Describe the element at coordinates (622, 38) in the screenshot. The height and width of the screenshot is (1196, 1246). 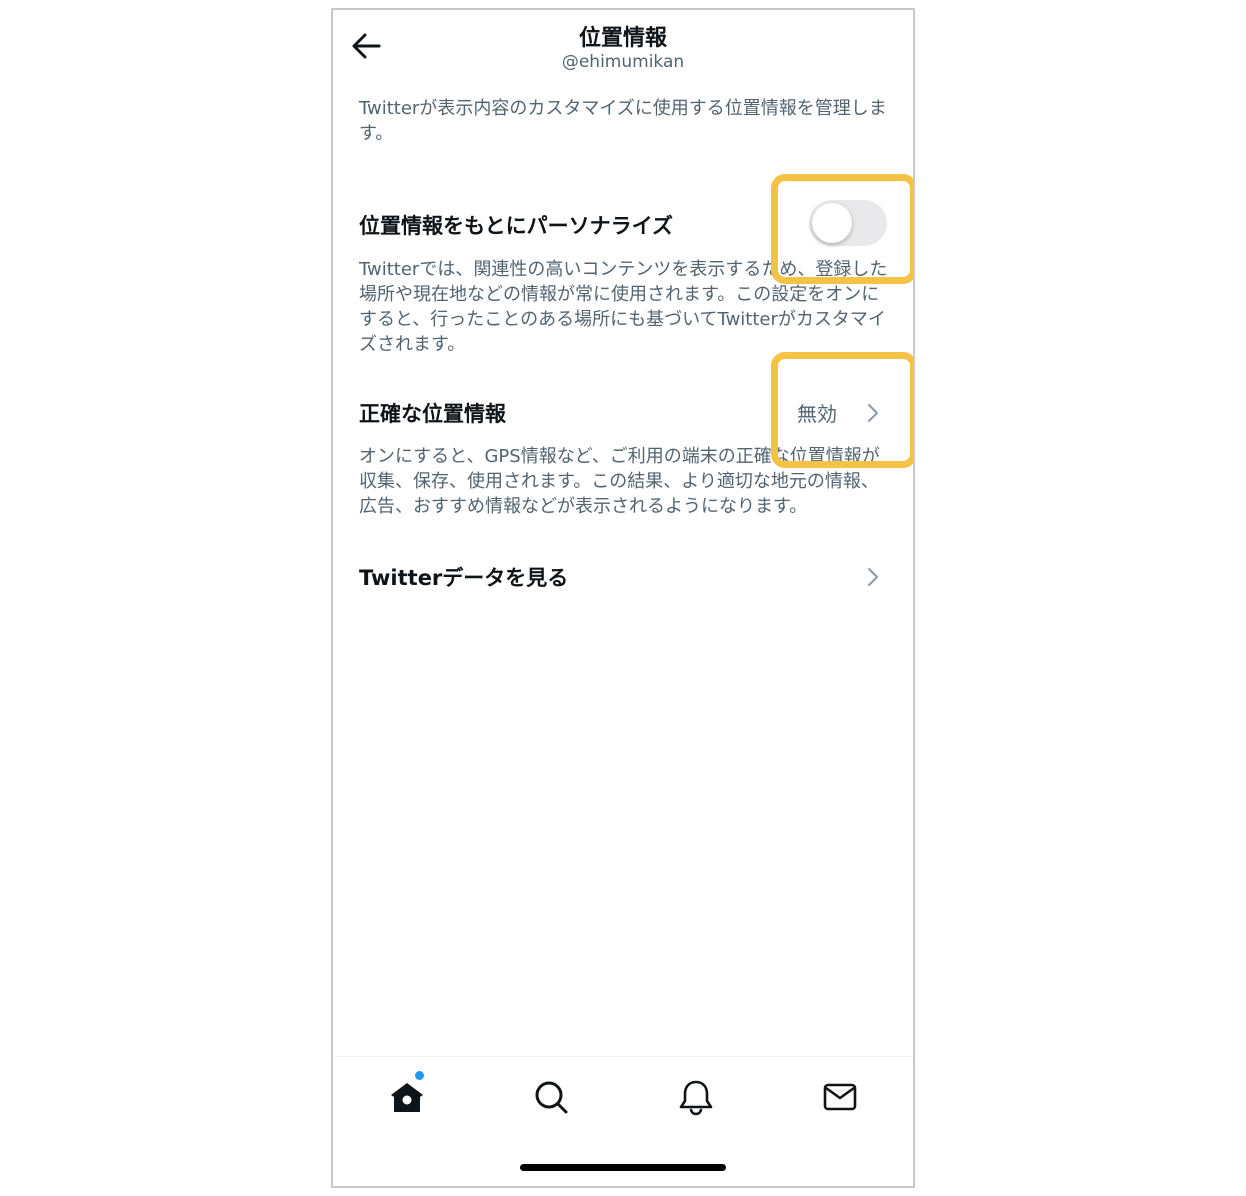
I see `page-title: 位置情報` at that location.